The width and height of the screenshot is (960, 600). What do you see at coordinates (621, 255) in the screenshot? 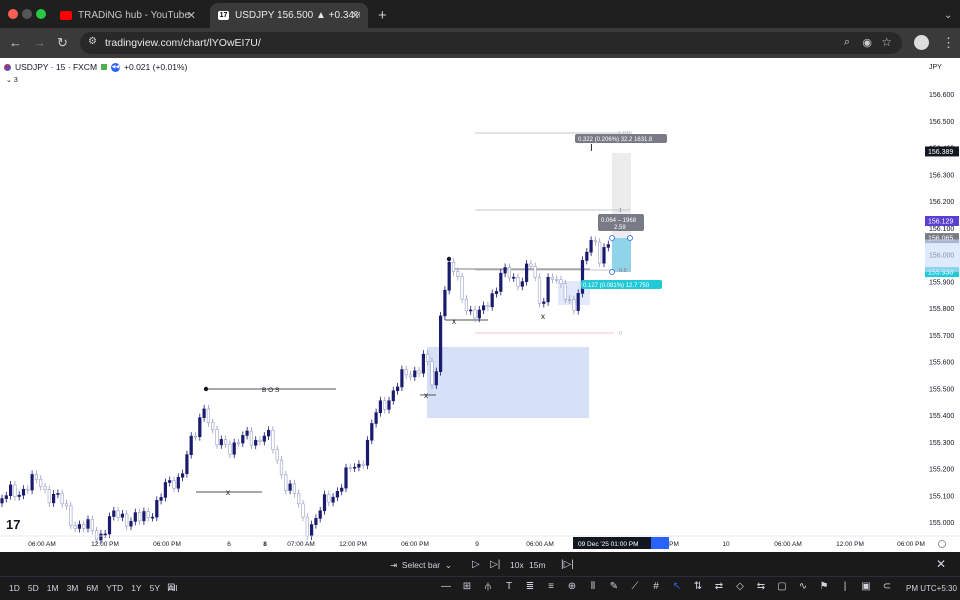
I see `long-position-entry` at bounding box center [621, 255].